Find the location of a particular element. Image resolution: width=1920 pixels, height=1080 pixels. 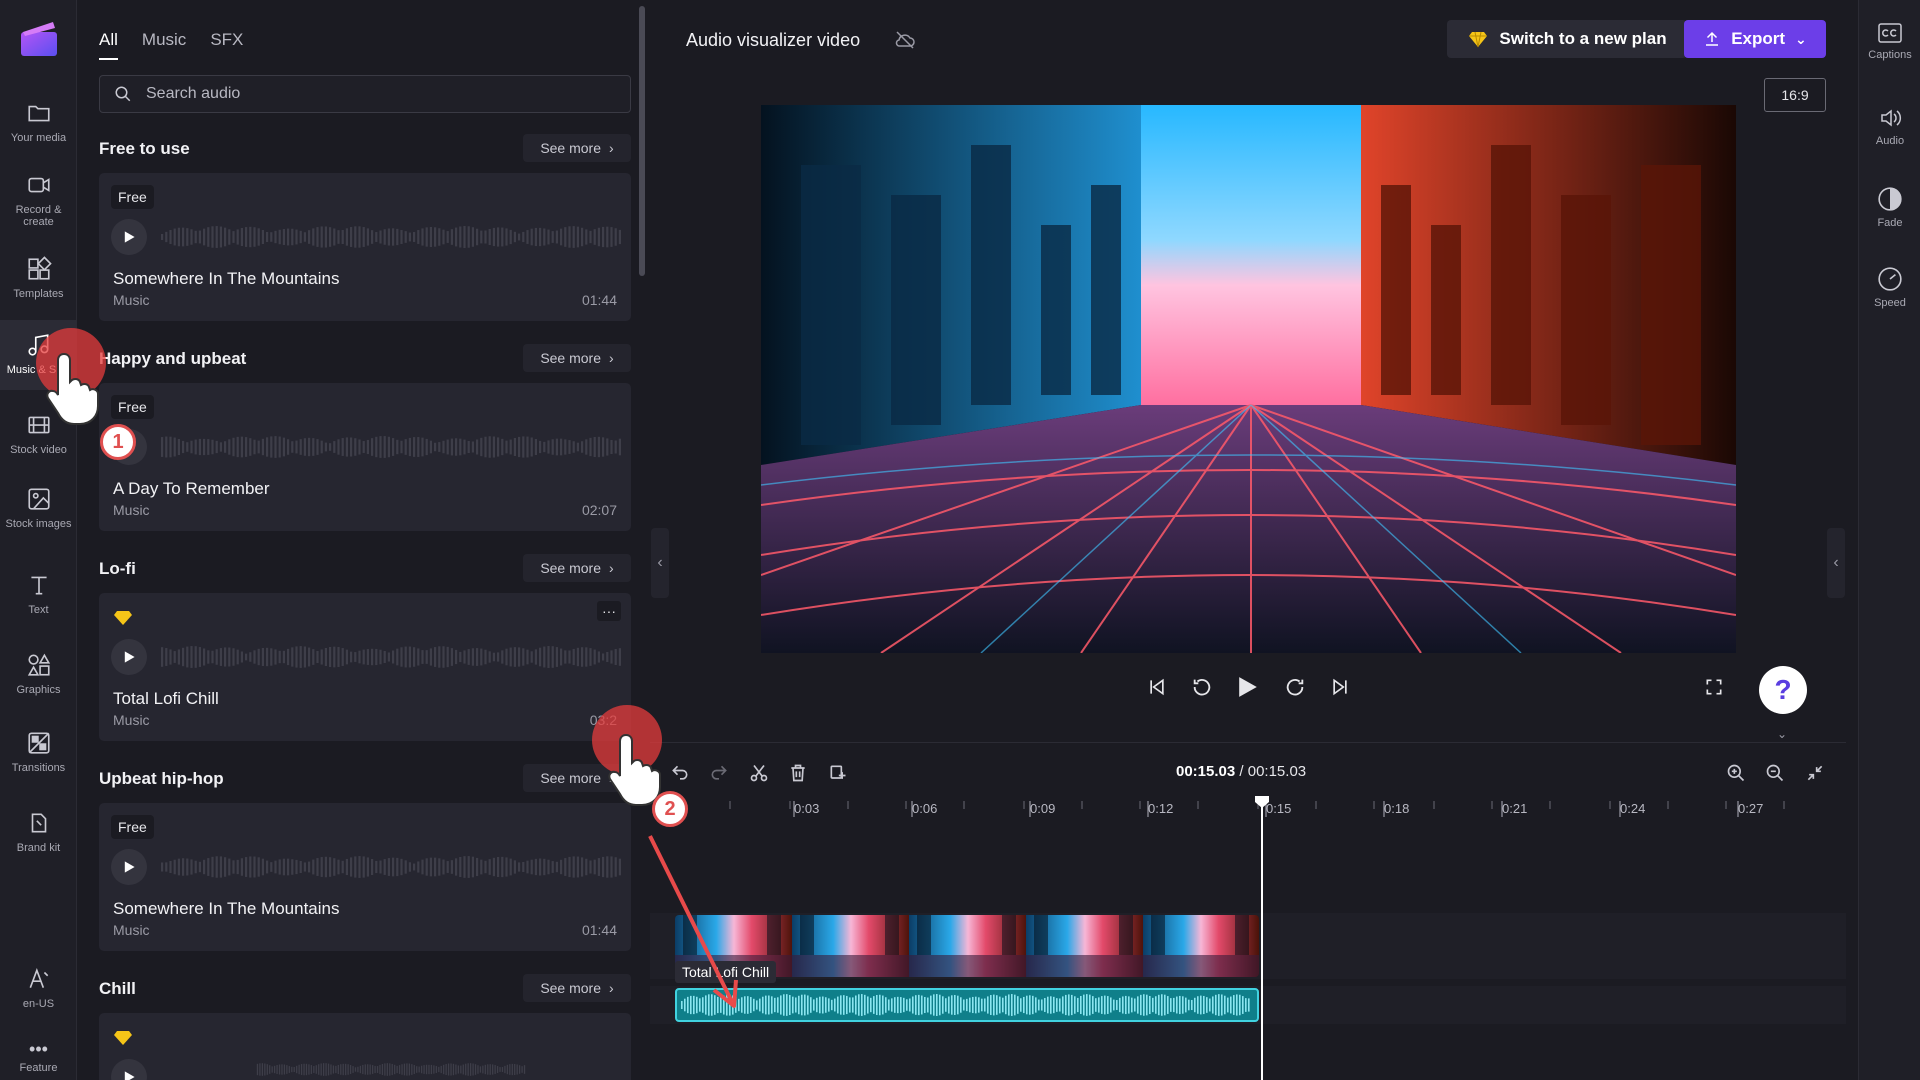

collapse-preview-button: ⌄ is located at coordinates (1782, 734).